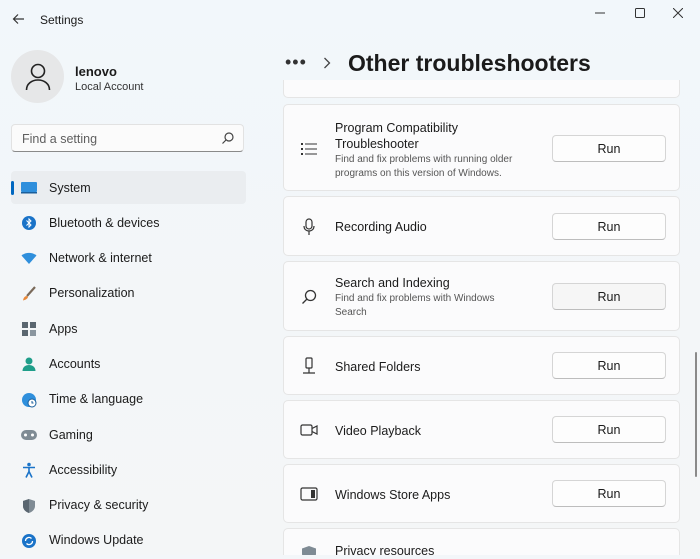  I want to click on sidebar-item-network: Network & internet, so click(128, 258).